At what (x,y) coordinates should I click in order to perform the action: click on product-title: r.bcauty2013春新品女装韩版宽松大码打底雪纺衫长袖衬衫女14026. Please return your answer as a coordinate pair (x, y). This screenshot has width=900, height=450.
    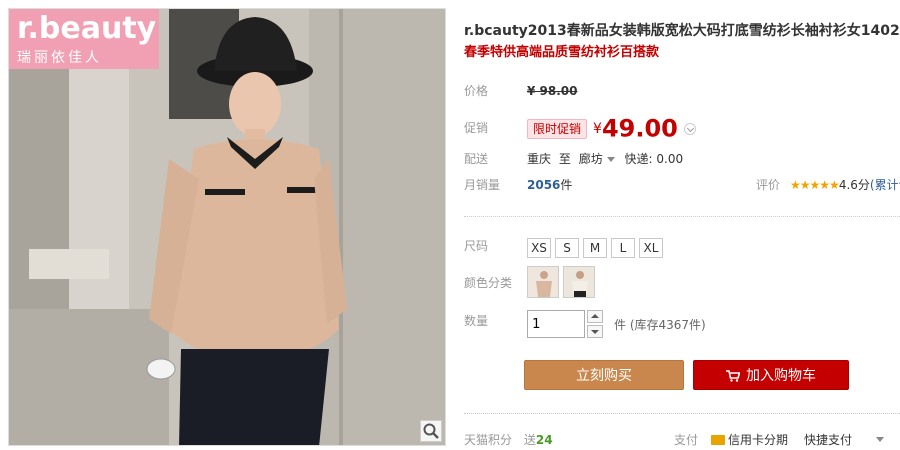
    Looking at the image, I should click on (682, 31).